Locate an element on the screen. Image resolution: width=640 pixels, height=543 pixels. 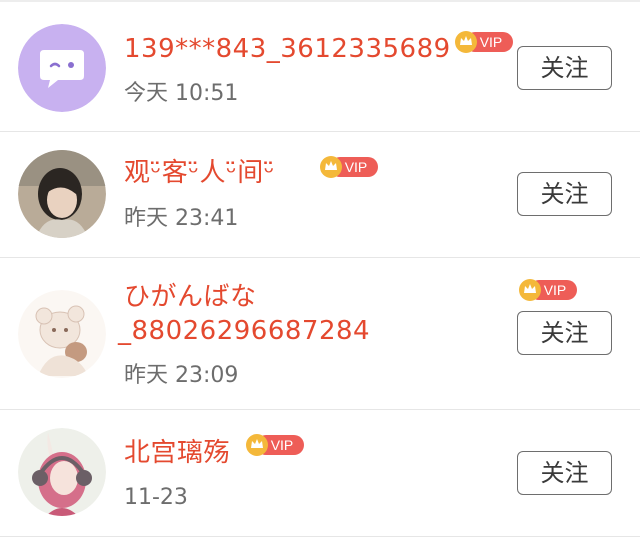
user-name-line1: ひがんばな is located at coordinates (190, 297).